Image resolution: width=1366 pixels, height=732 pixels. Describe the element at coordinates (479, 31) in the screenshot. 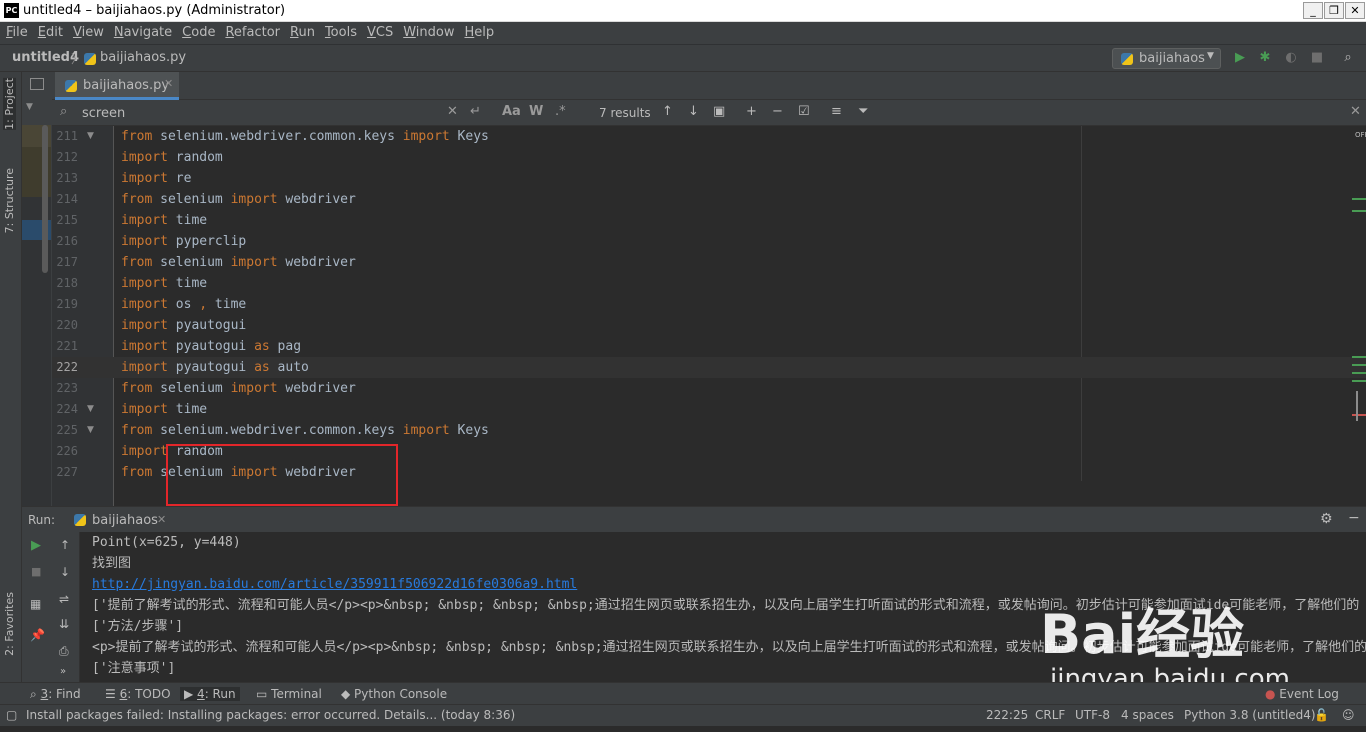

I see `menu-help: Help` at that location.